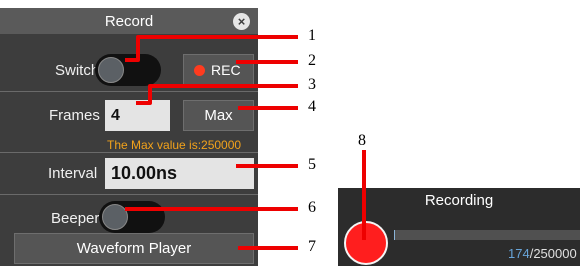 The image size is (580, 266). I want to click on callout-number-4: 4, so click(312, 106).